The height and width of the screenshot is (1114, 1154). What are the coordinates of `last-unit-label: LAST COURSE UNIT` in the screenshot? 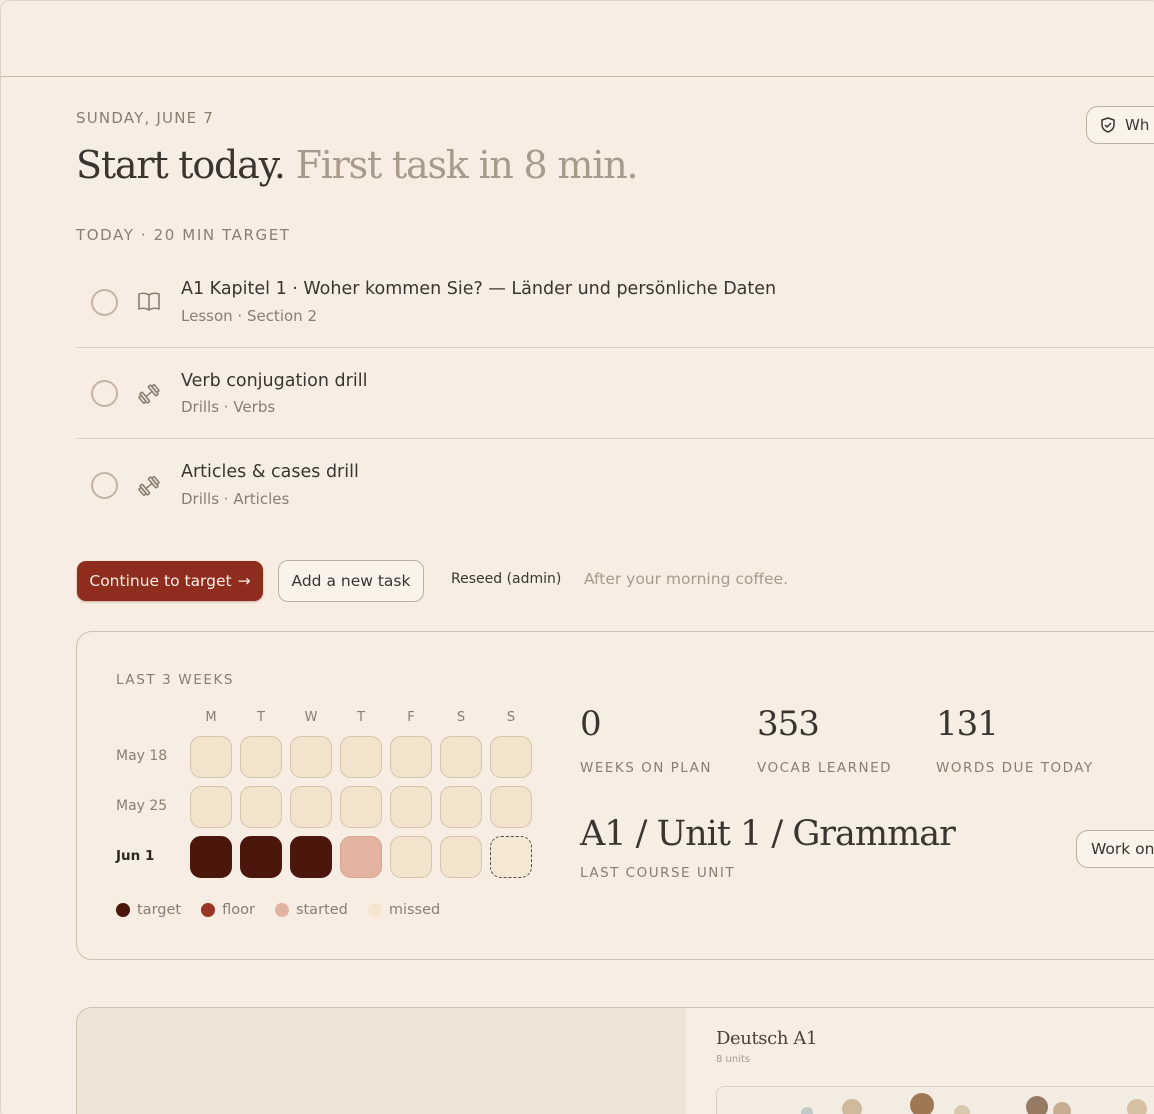 It's located at (658, 873).